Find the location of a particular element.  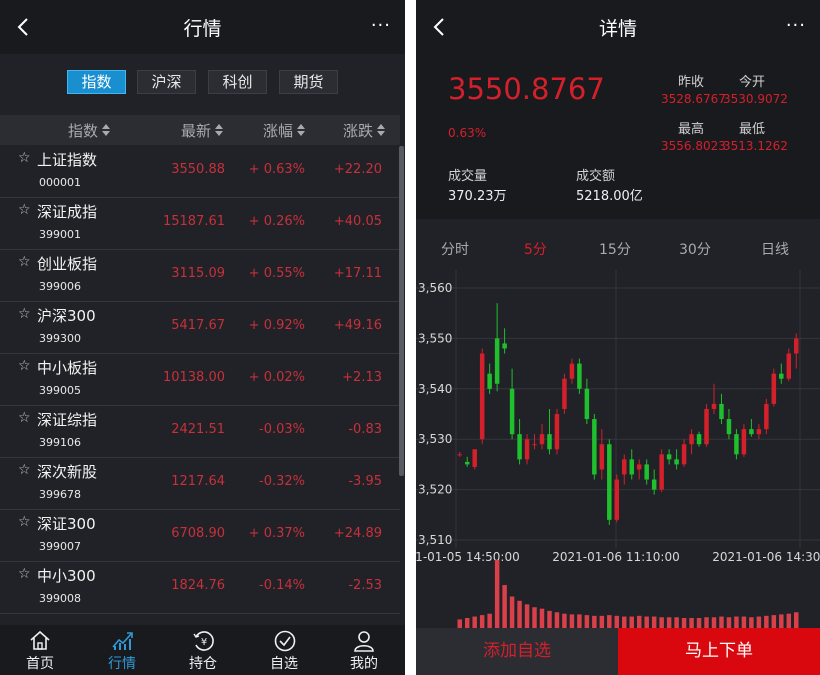

page-title: 行情 is located at coordinates (202, 29).